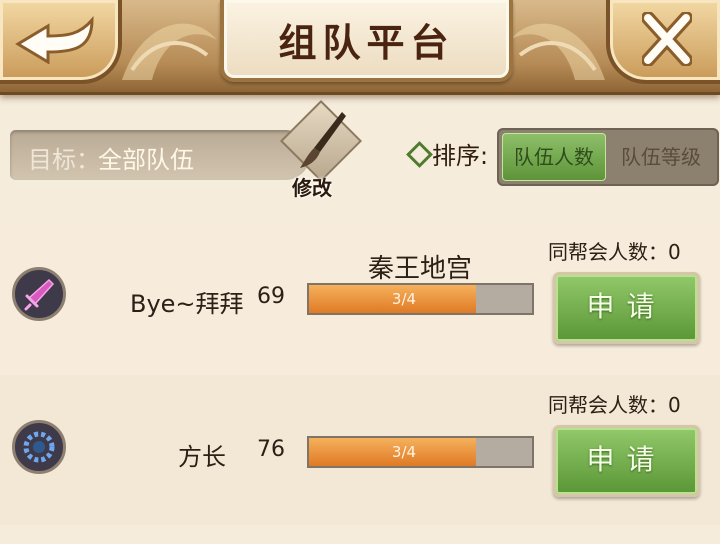 This screenshot has height=544, width=720. Describe the element at coordinates (460, 156) in the screenshot. I see `sort-label: 排序:` at that location.